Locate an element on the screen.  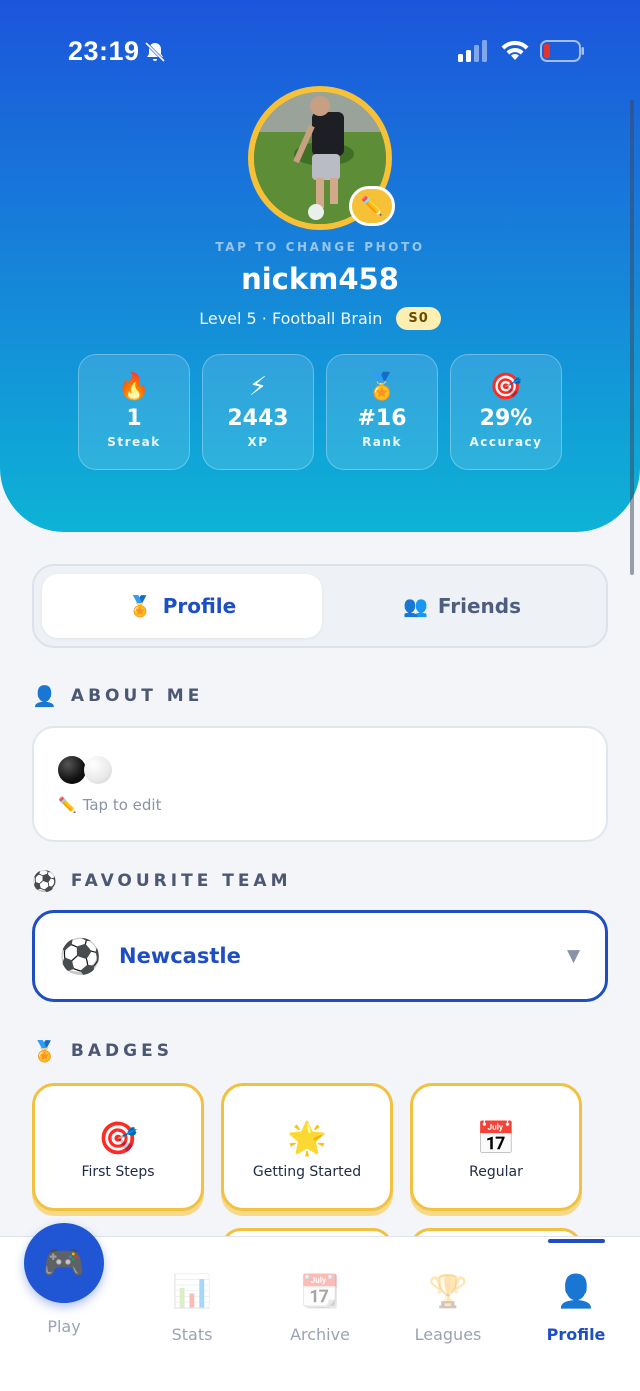
badge-label: Getting Started is located at coordinates (307, 1172).